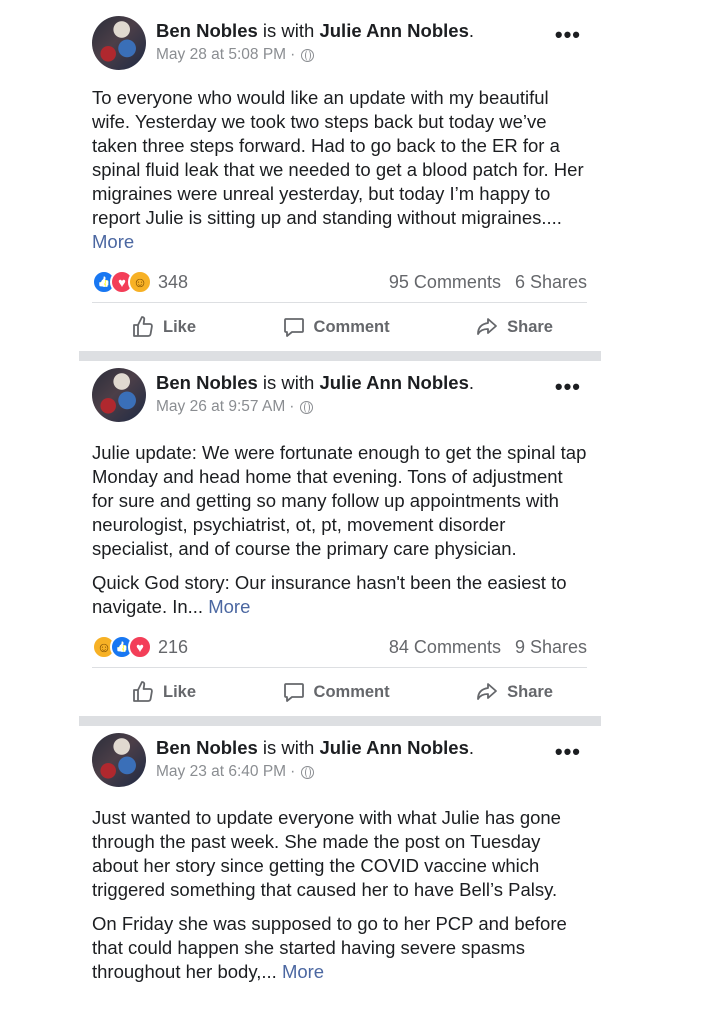  Describe the element at coordinates (551, 647) in the screenshot. I see `shares-count: 9 Shares` at that location.